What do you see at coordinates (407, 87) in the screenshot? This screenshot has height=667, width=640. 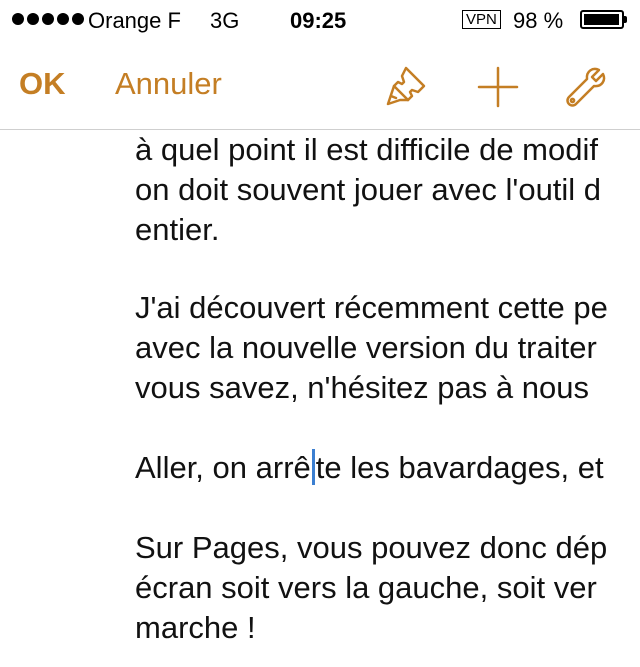 I see `paintbrush-icon` at bounding box center [407, 87].